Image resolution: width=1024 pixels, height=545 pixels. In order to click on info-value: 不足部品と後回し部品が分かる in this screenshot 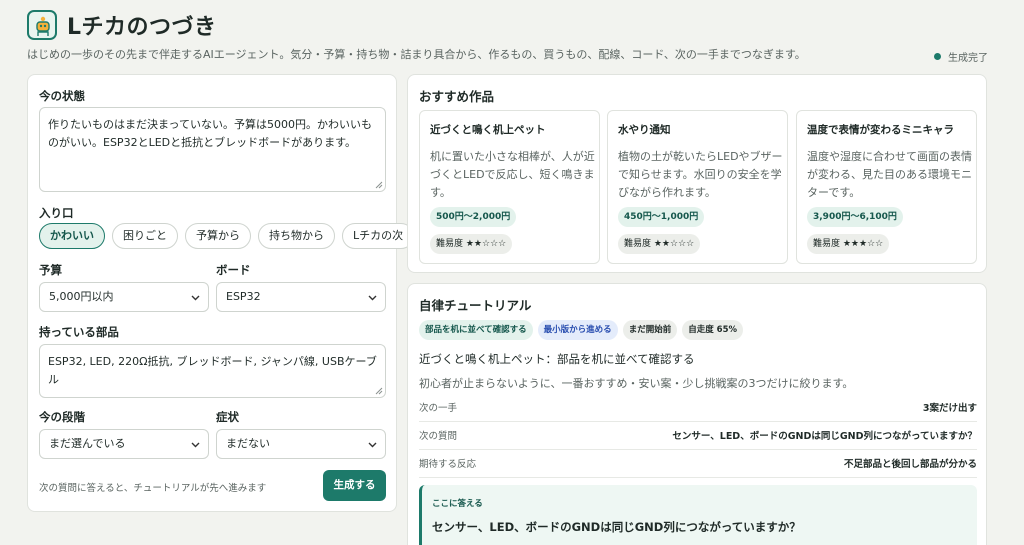, I will do `click(910, 464)`.